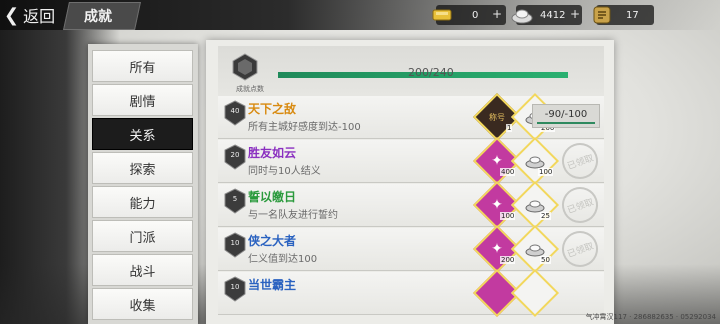 The image size is (720, 324). What do you see at coordinates (284, 171) in the screenshot?
I see `achievement-desc: 同时与10人结义` at bounding box center [284, 171].